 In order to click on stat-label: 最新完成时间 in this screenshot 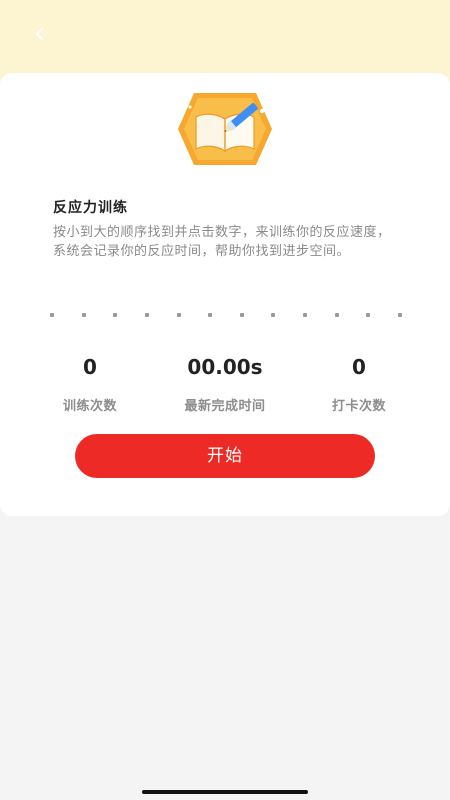, I will do `click(225, 406)`.